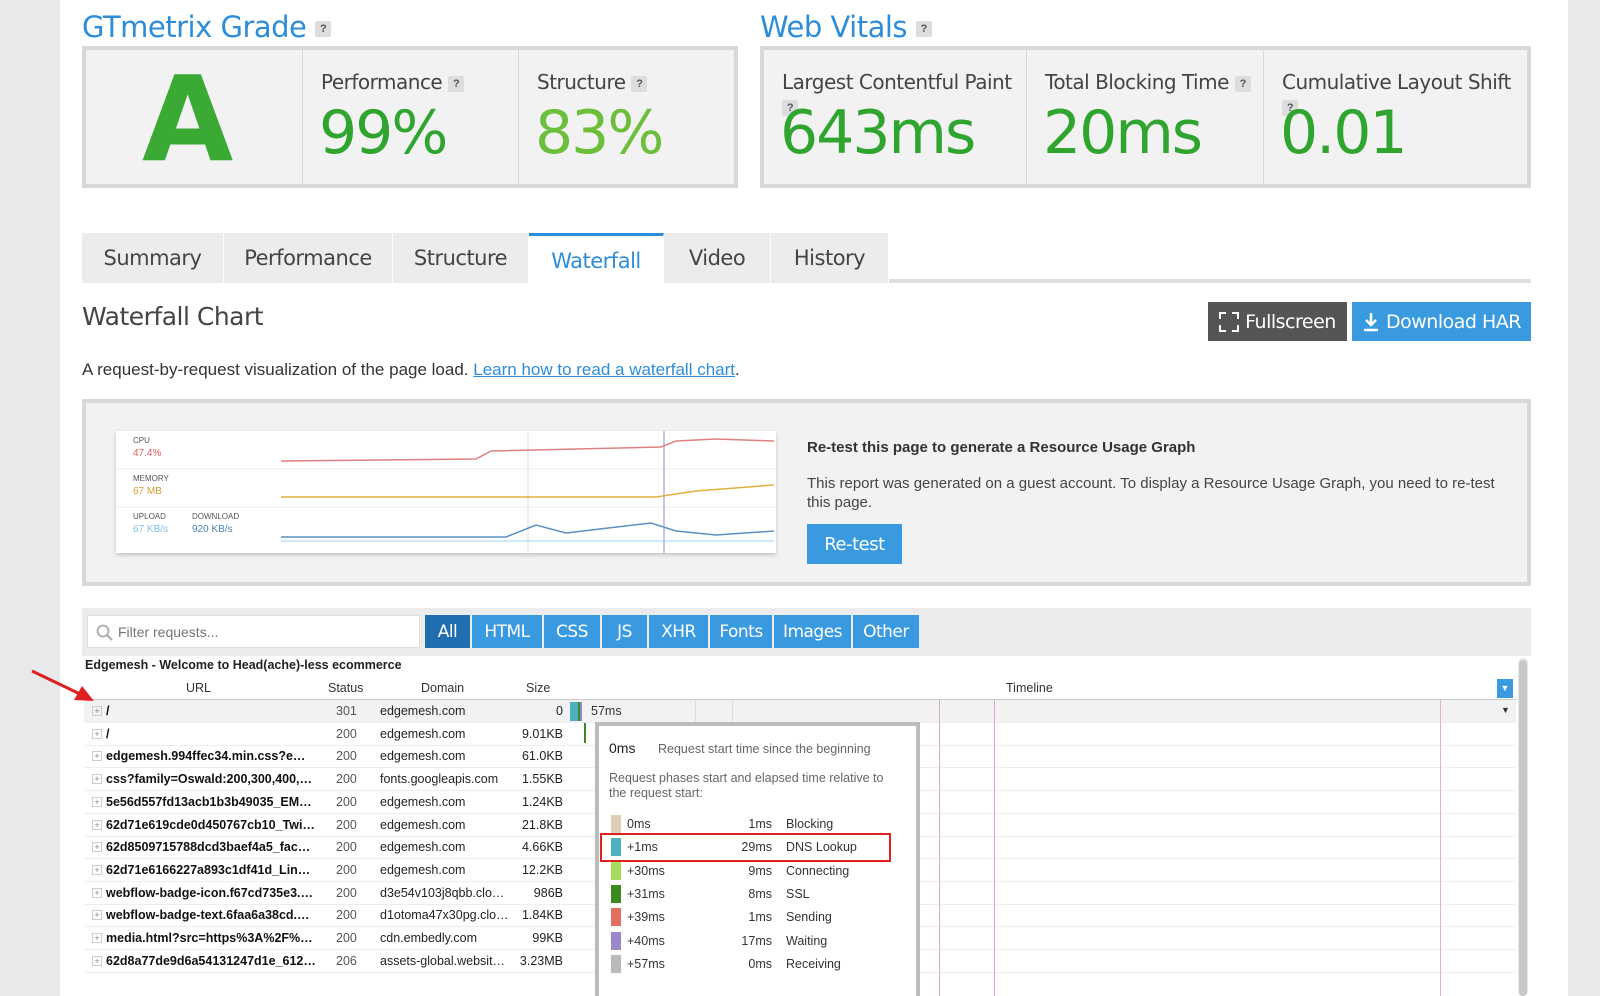 This screenshot has height=996, width=1600. I want to click on fullscreen-button: Fullscreen, so click(1277, 321).